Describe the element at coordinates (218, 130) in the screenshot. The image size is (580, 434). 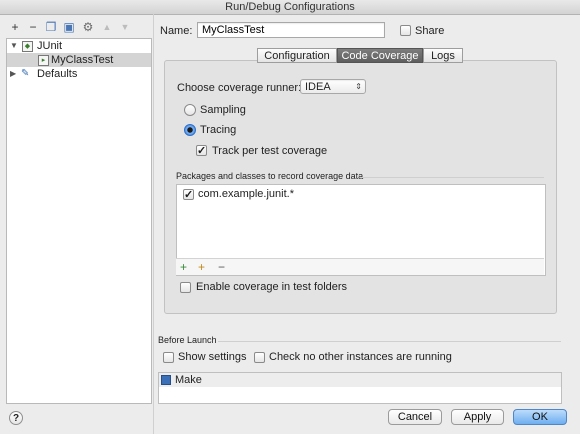
I see `tracing-label: Tracing` at that location.